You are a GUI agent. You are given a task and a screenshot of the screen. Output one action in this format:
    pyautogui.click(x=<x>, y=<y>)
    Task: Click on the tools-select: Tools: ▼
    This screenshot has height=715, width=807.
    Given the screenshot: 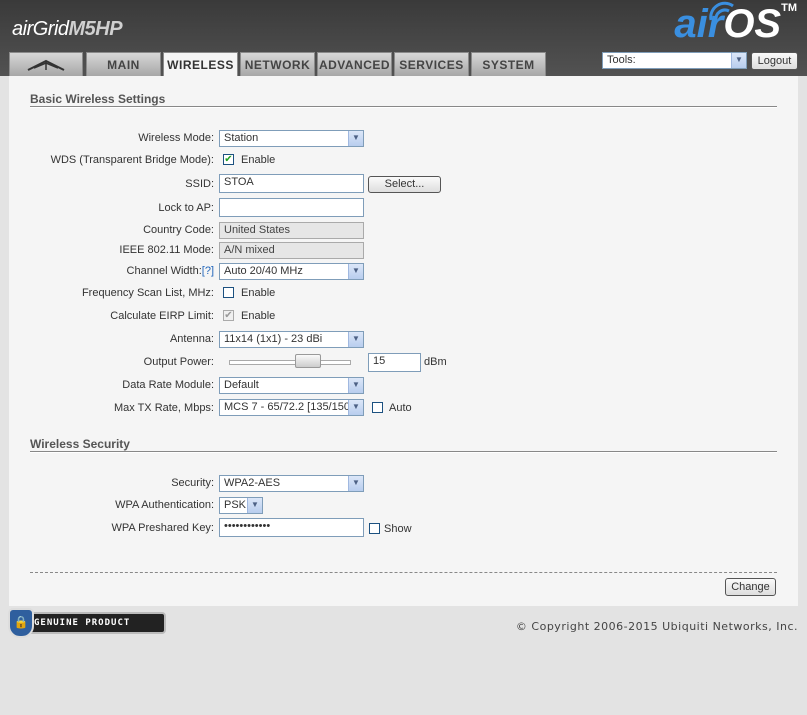 What is the action you would take?
    pyautogui.click(x=674, y=60)
    